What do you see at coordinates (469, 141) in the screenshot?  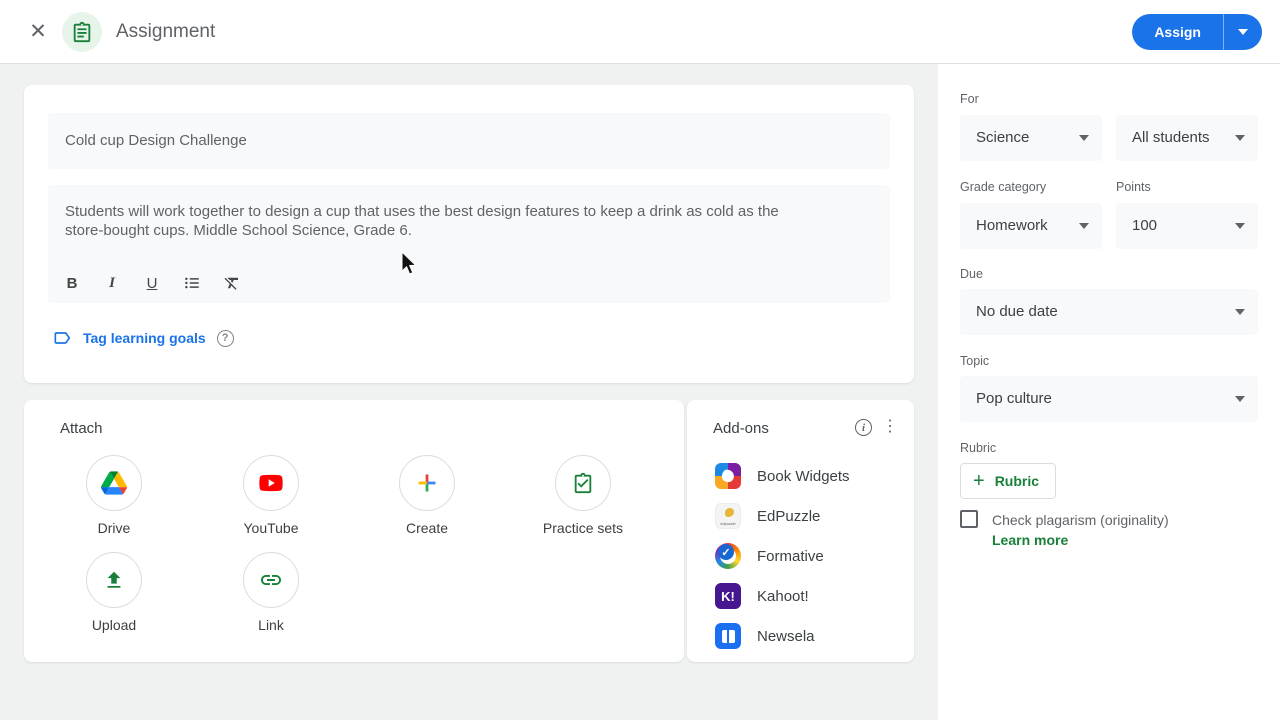 I see `title-input: Cold cup Design Challenge` at bounding box center [469, 141].